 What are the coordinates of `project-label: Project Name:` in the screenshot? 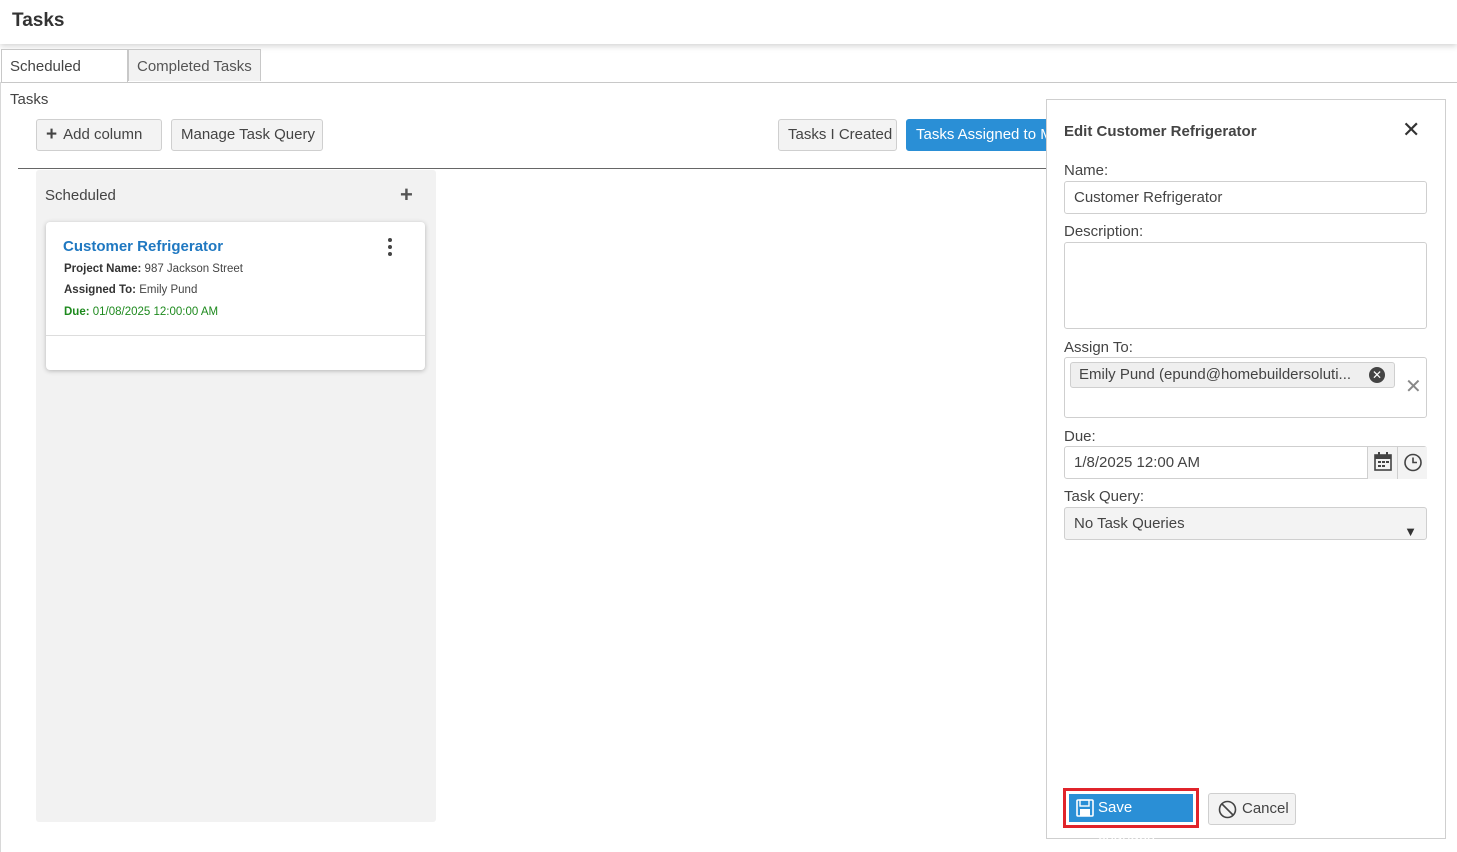 It's located at (103, 269).